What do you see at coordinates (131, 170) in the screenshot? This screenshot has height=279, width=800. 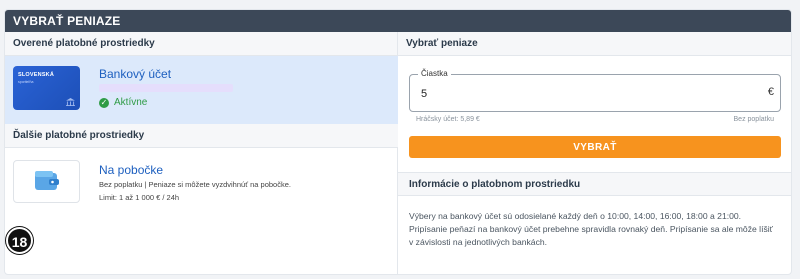 I see `branch-method-title: Na pobočke` at bounding box center [131, 170].